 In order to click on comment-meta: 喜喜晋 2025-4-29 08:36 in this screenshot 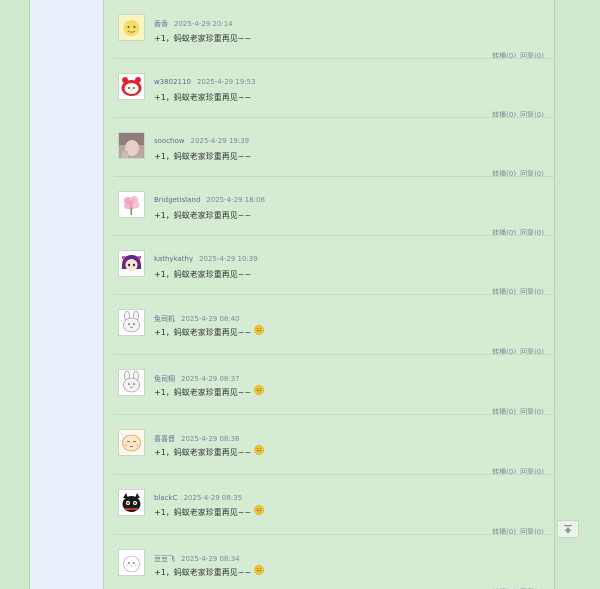, I will do `click(197, 439)`.